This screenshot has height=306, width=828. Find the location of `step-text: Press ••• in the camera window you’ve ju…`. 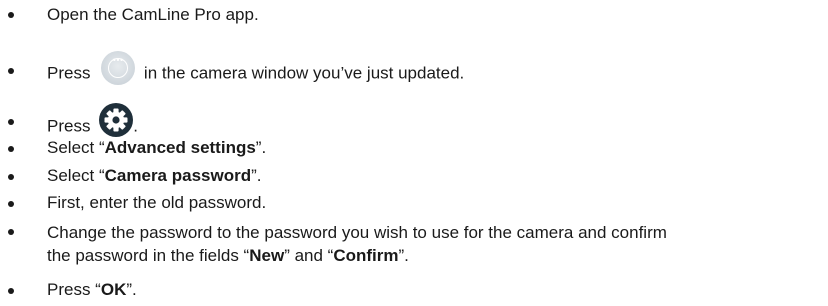

step-text: Press ••• in the camera window you’ve ju… is located at coordinates (255, 71).